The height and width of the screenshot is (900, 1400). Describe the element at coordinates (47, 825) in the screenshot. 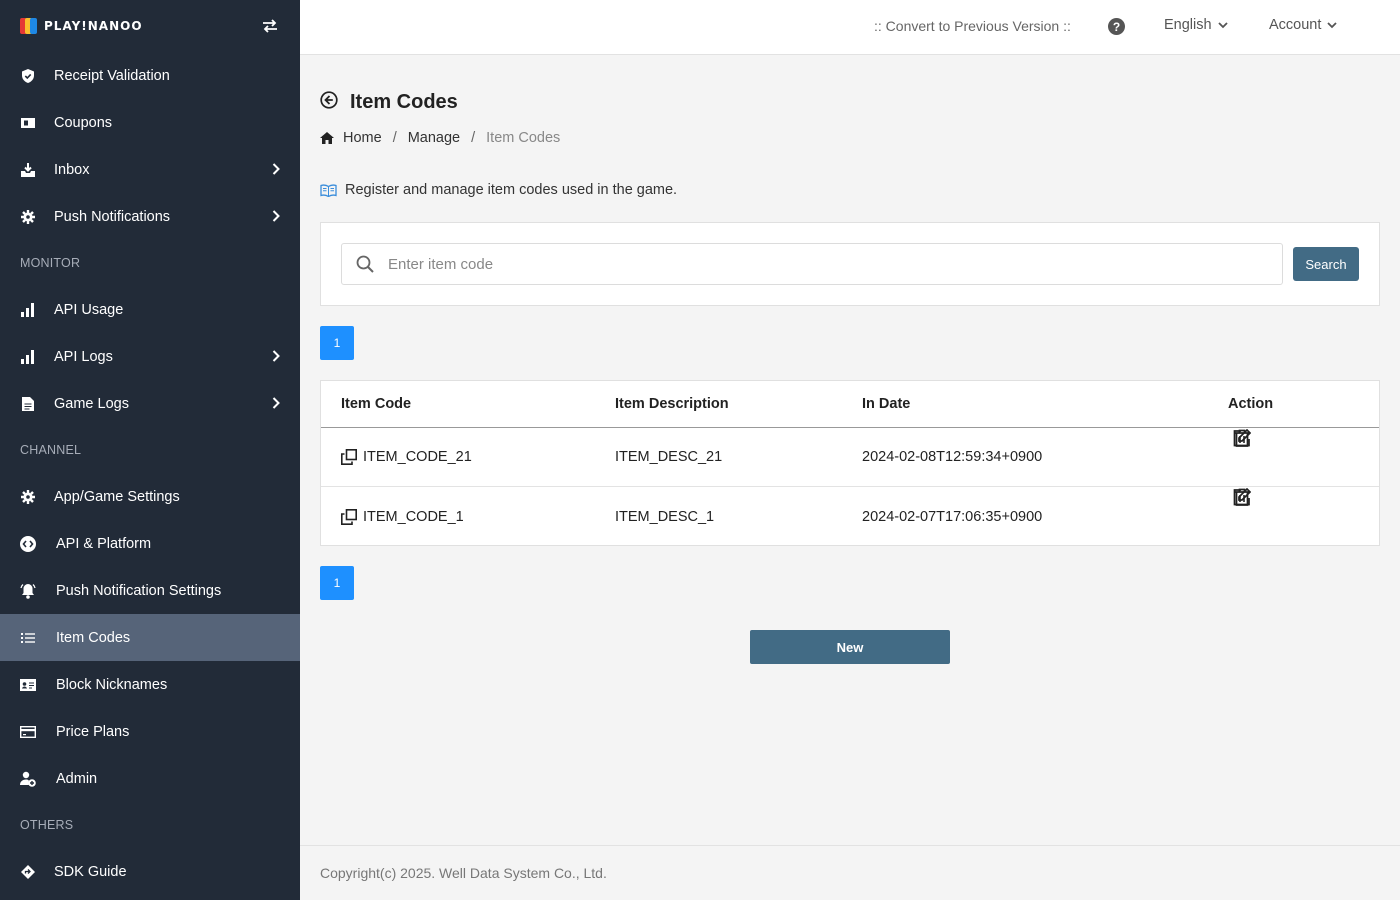

I see `sidebar-section-others: OTHERS` at that location.